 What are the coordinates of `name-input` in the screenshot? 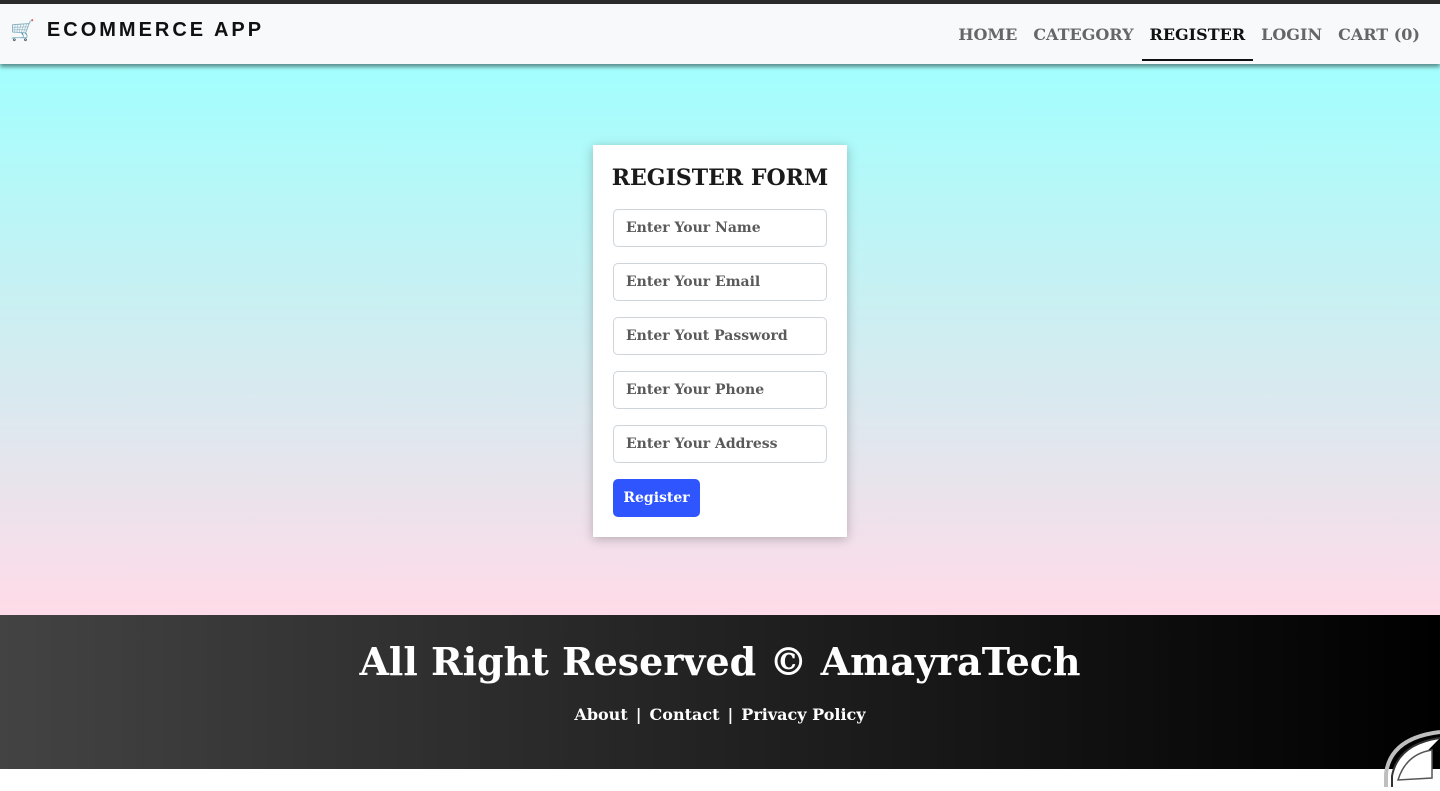 It's located at (720, 228).